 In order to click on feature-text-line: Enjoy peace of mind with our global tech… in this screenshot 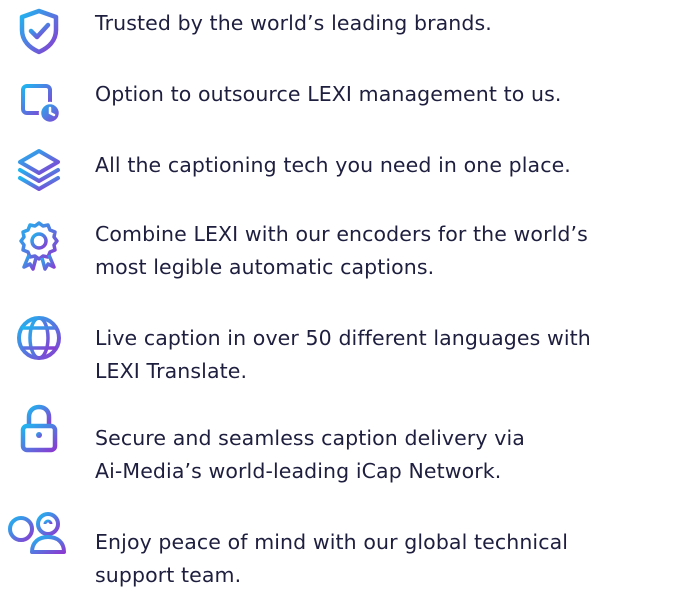, I will do `click(332, 542)`.